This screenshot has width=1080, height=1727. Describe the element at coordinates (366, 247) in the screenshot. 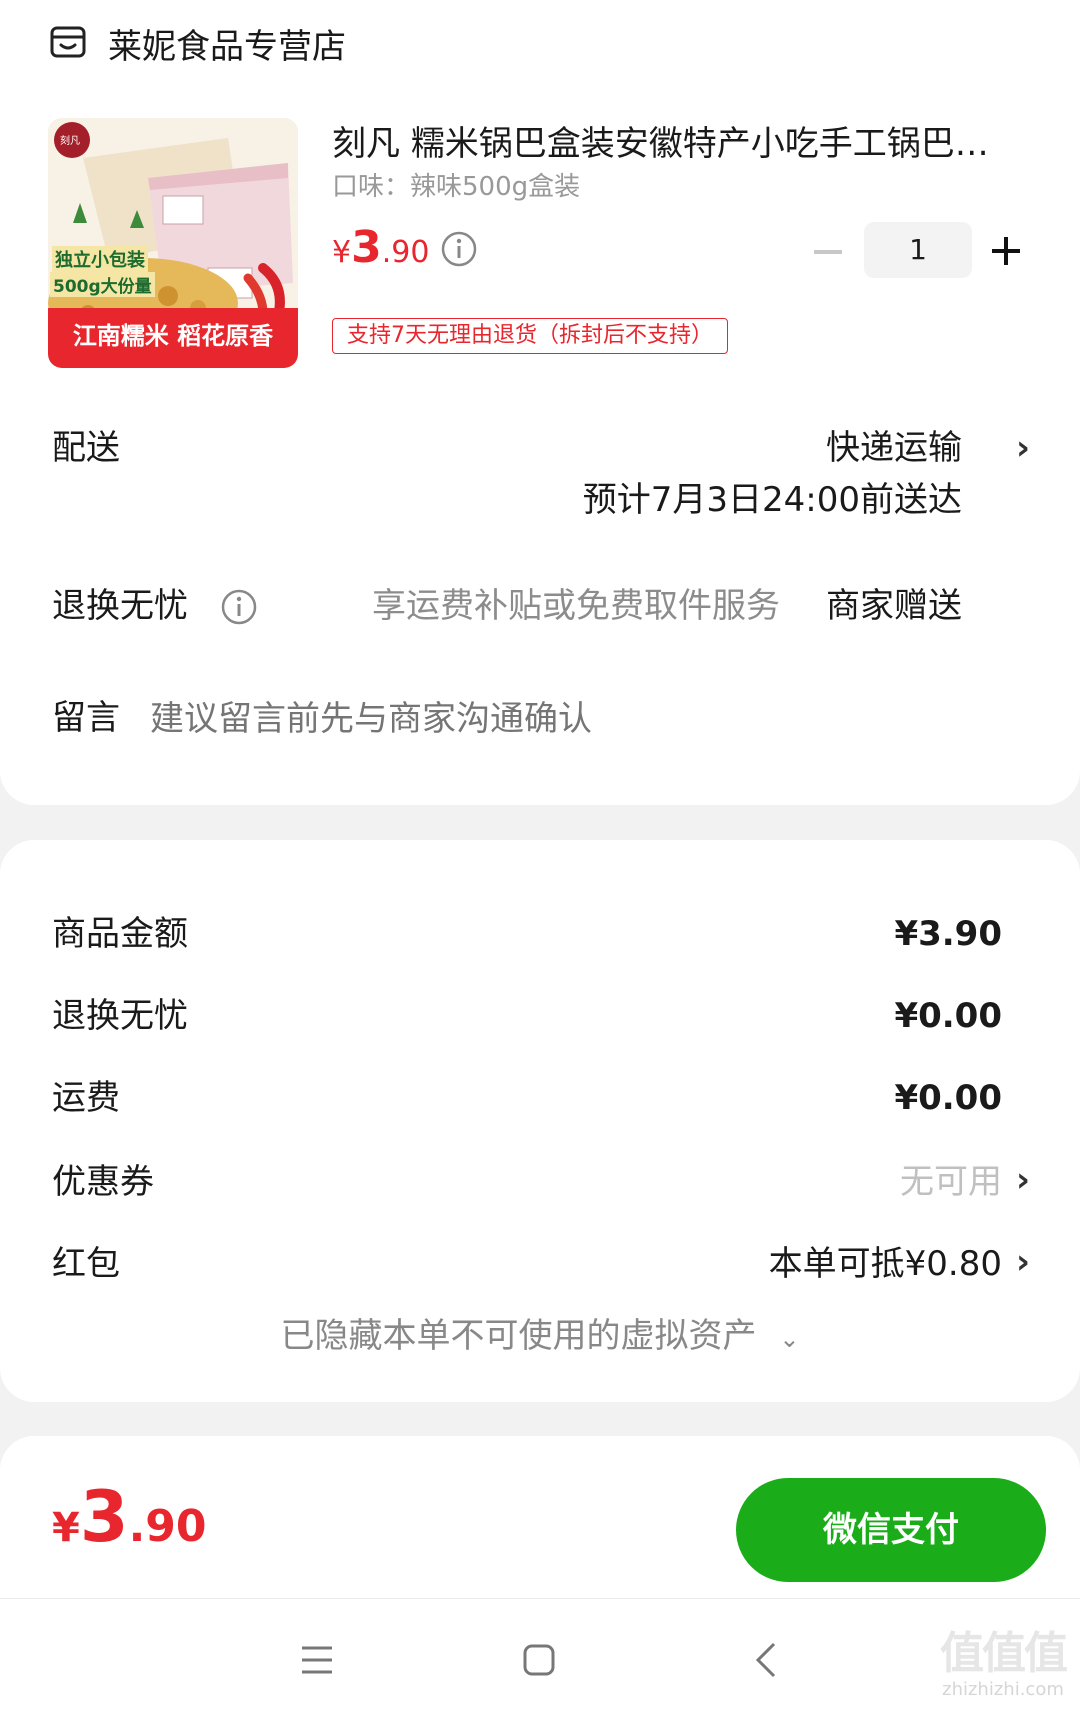

I see `price-integer: 3` at that location.